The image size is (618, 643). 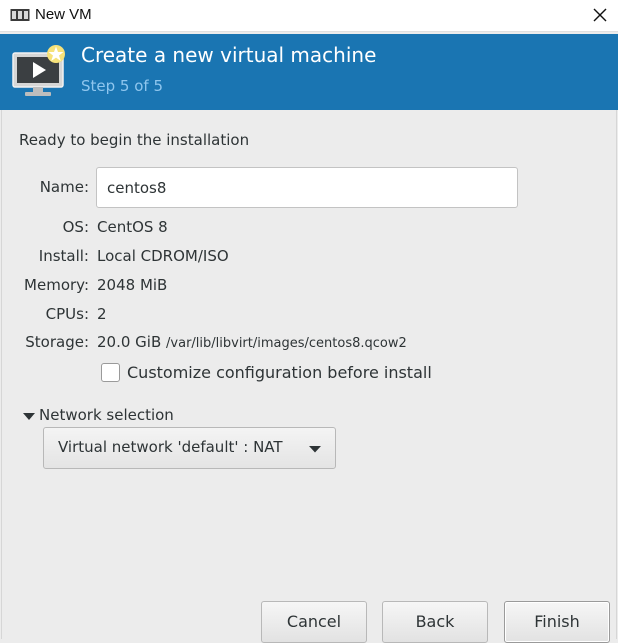 What do you see at coordinates (20, 15) in the screenshot?
I see `virt-manager-icon` at bounding box center [20, 15].